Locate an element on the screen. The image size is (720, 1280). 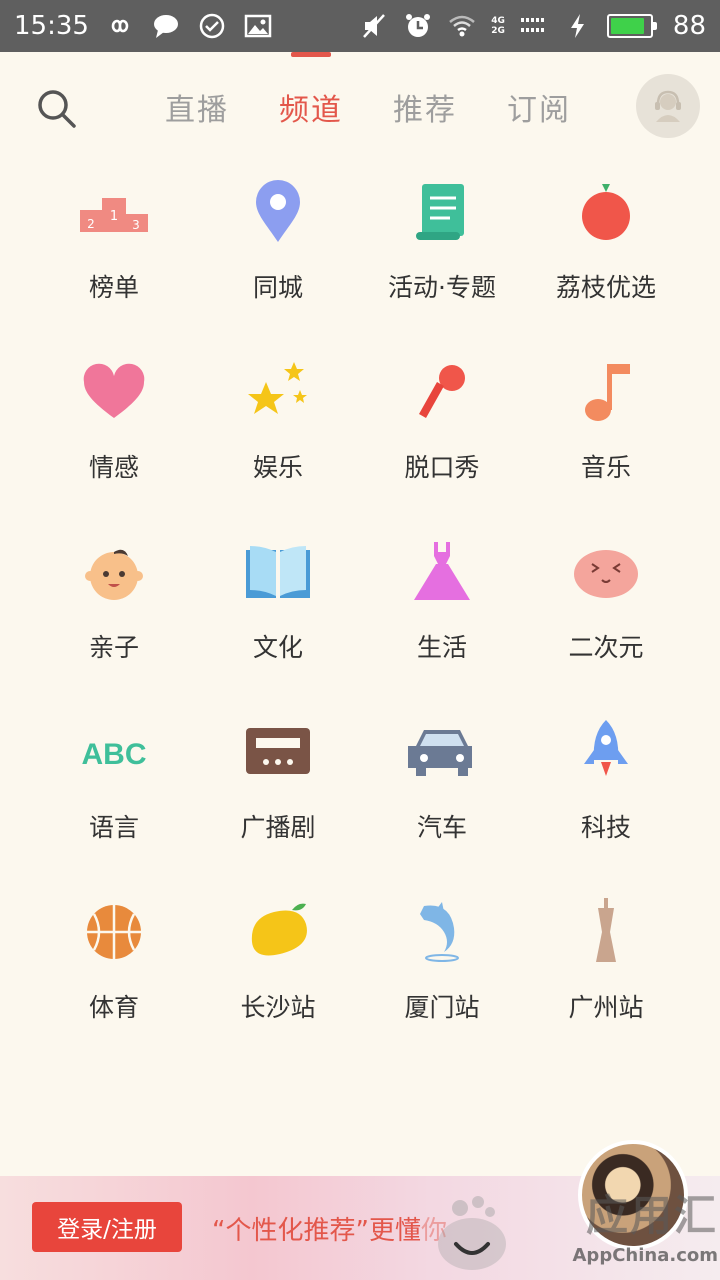
channel-label: 娱乐 is located at coordinates (277, 467).